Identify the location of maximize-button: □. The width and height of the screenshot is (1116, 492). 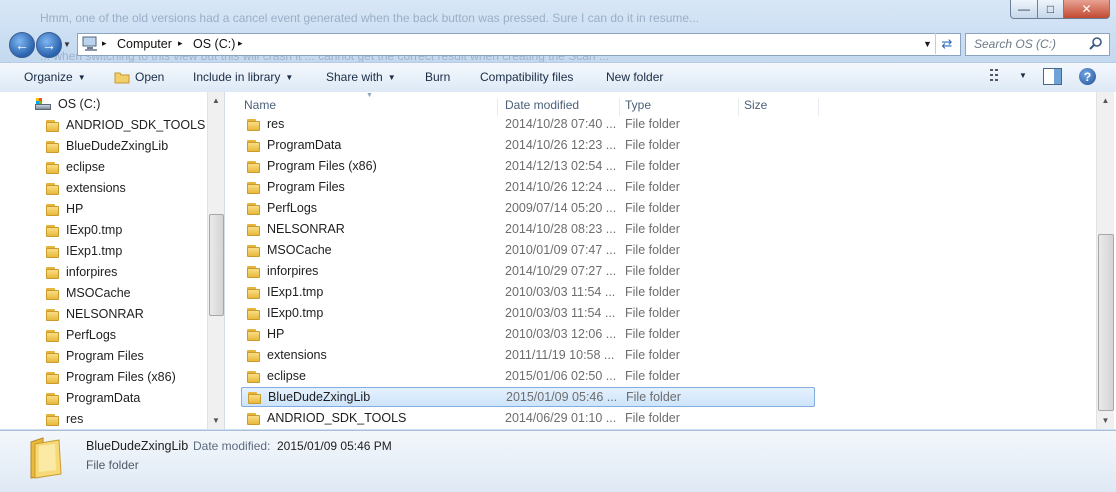
(1050, 9).